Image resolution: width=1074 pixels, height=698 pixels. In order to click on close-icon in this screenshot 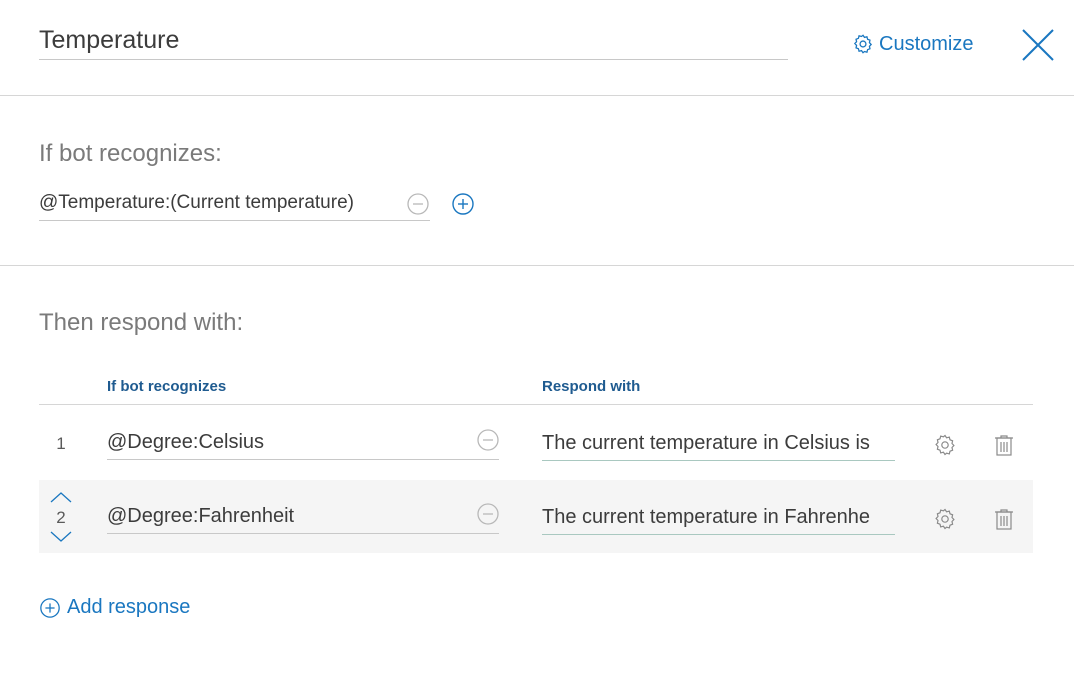, I will do `click(1038, 48)`.